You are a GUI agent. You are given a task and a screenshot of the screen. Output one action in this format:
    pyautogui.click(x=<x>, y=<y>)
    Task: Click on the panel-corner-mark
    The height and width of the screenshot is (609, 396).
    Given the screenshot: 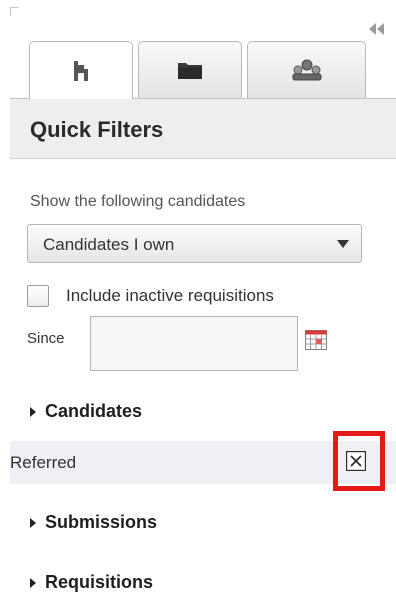 What is the action you would take?
    pyautogui.click(x=14, y=11)
    